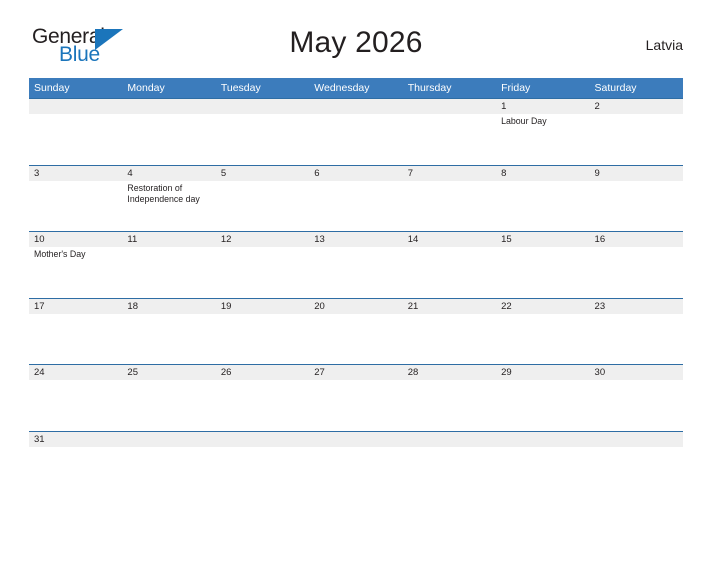  What do you see at coordinates (52, 88) in the screenshot?
I see `weekday-header-sunday: Sunday` at bounding box center [52, 88].